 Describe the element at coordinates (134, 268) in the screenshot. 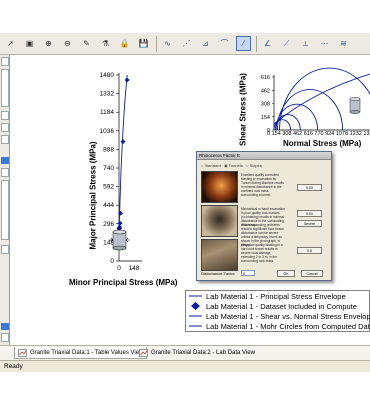

I see `x-tick-label: 148` at that location.